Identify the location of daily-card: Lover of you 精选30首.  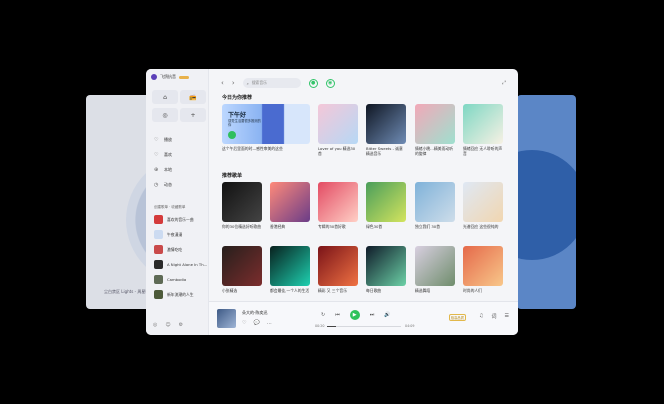
(338, 130).